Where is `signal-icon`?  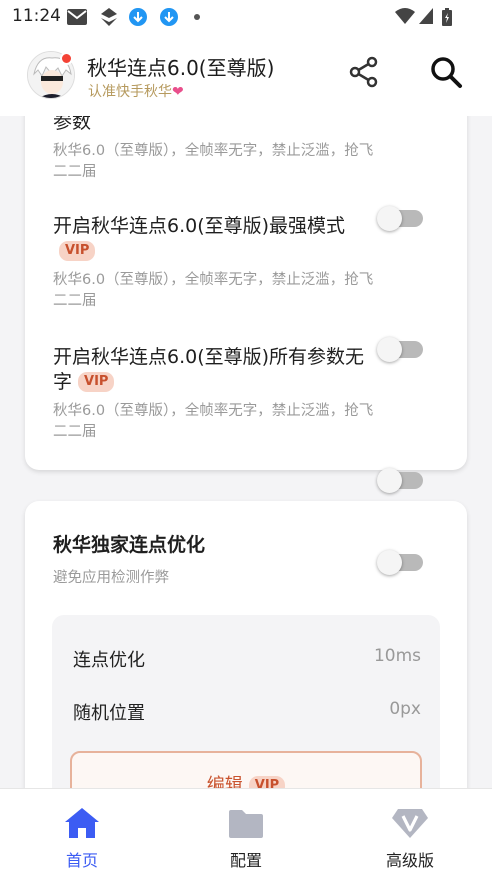 signal-icon is located at coordinates (426, 16).